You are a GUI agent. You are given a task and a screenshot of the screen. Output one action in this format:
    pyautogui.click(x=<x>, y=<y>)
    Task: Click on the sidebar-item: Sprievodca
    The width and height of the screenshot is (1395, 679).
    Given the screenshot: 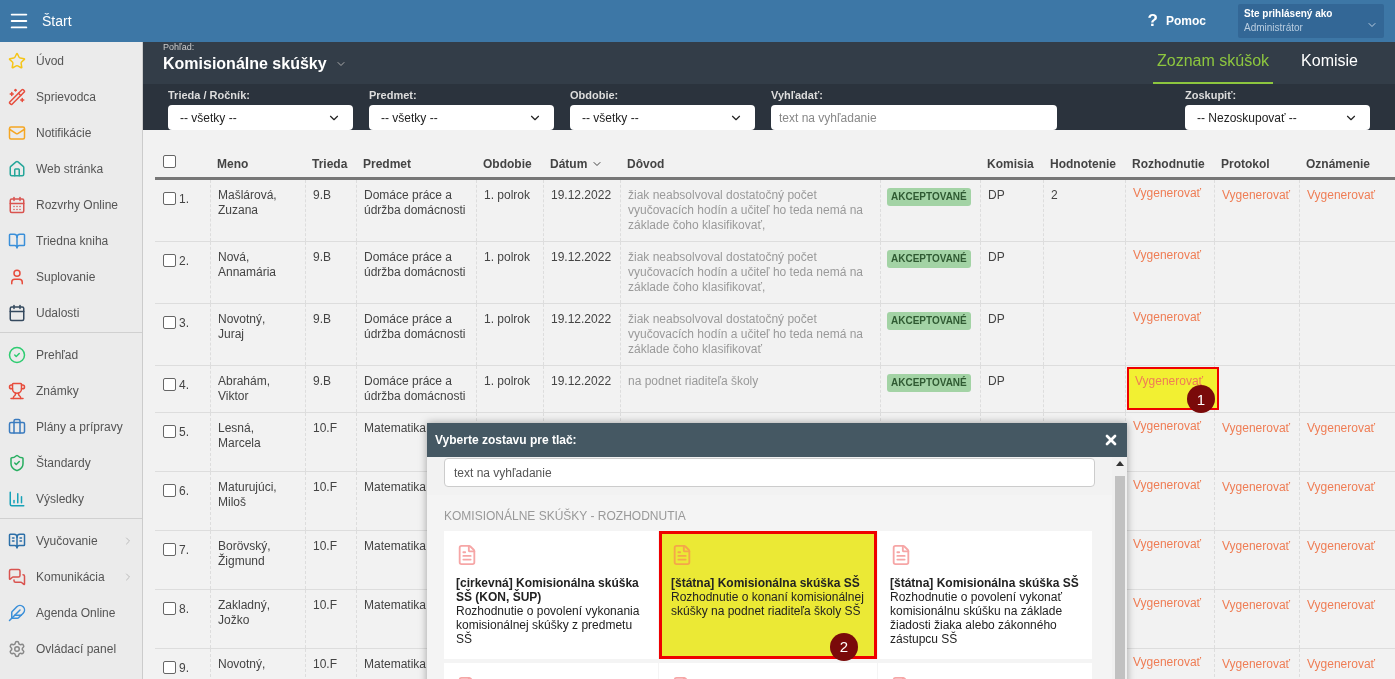 What is the action you would take?
    pyautogui.click(x=71, y=97)
    